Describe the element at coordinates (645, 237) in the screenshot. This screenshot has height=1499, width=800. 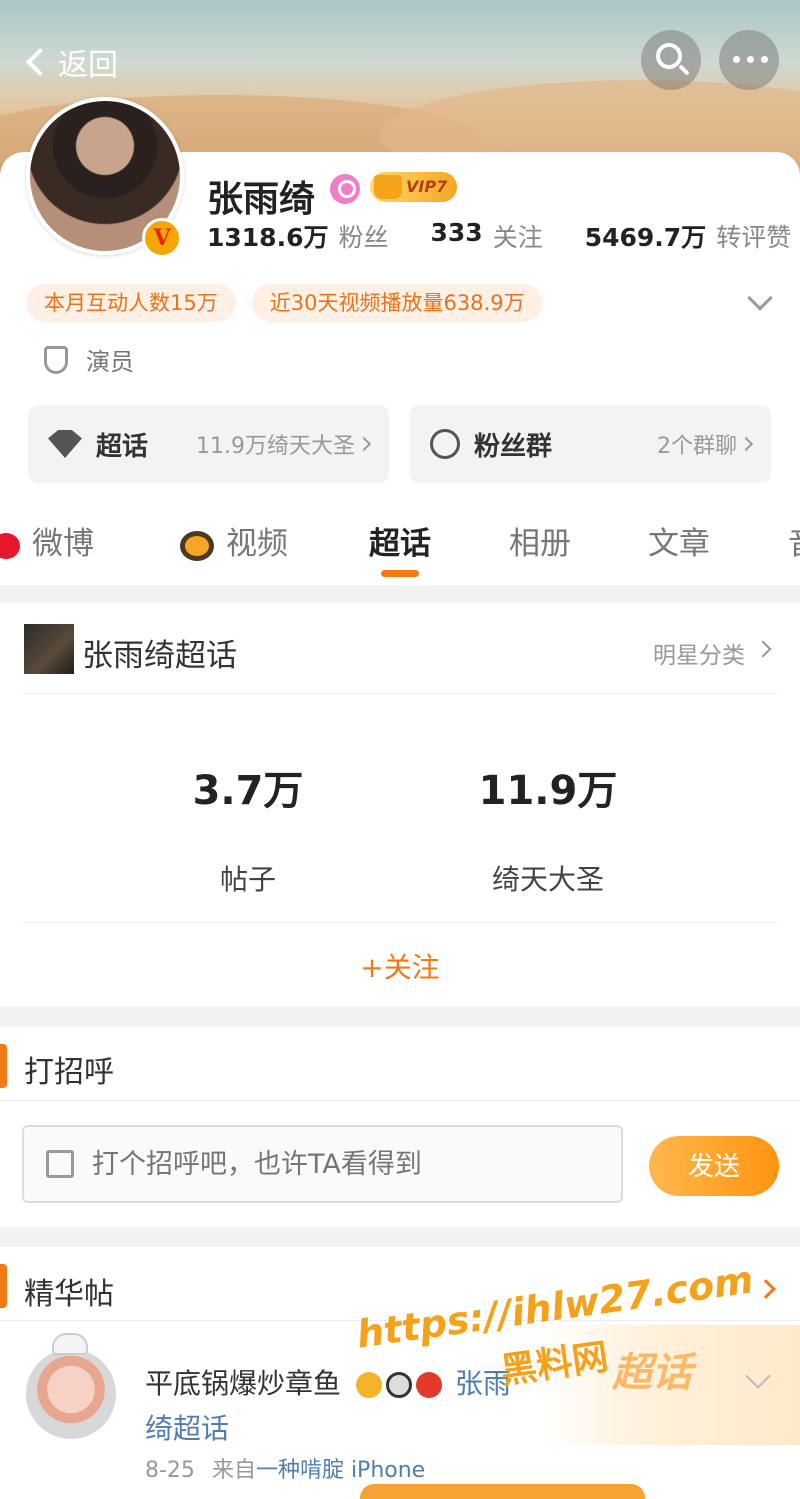
I see `likes-count: 5469.7万` at that location.